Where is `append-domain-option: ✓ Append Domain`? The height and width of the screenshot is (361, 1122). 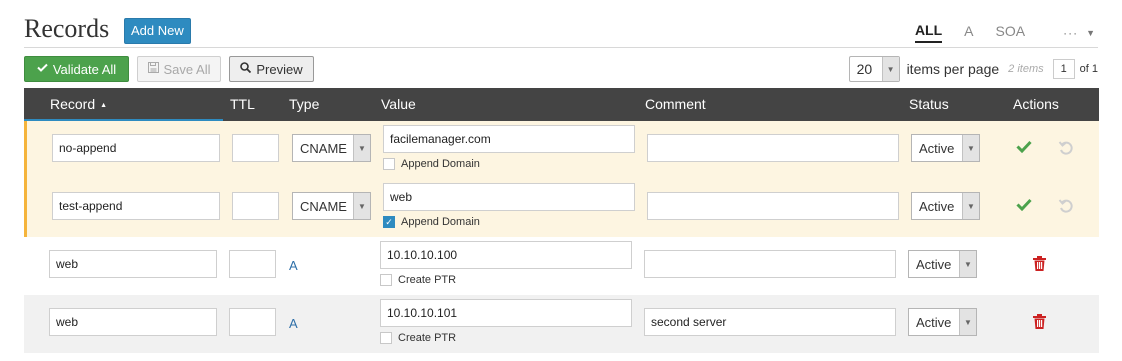
append-domain-option: ✓ Append Domain is located at coordinates (431, 222).